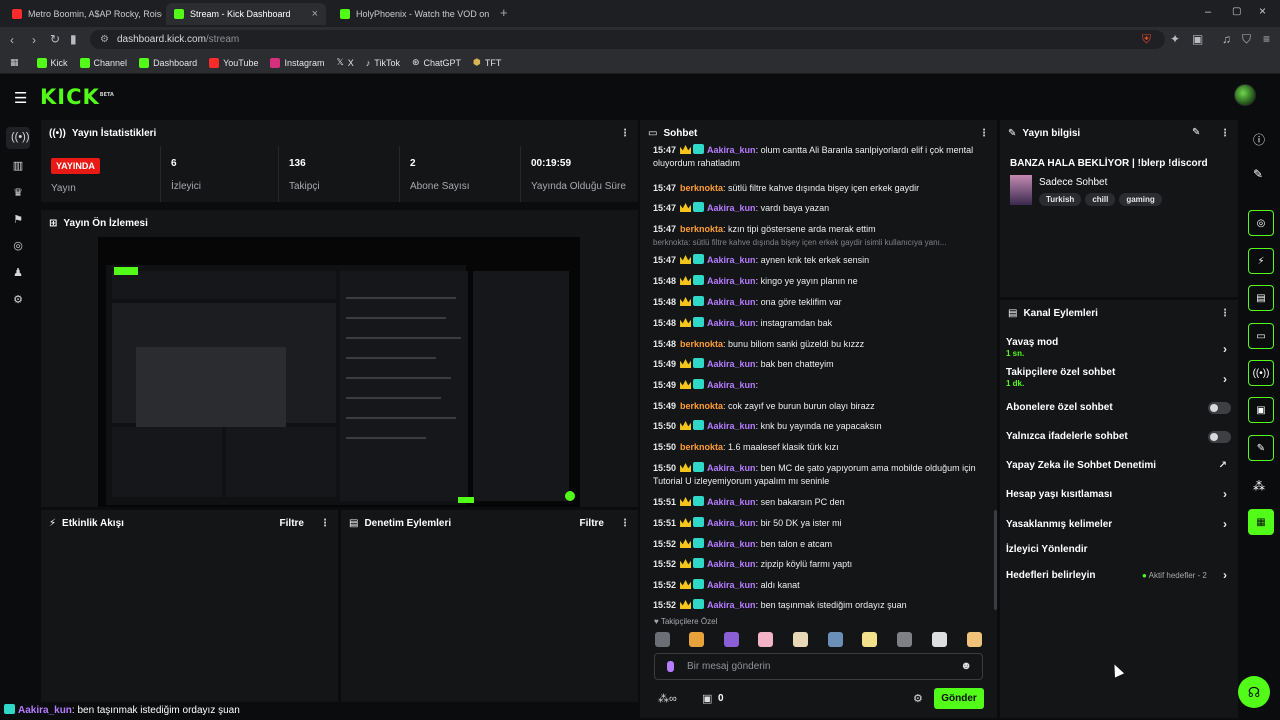 The width and height of the screenshot is (1280, 720). Describe the element at coordinates (18, 220) in the screenshot. I see `community-icon: ⚑` at that location.